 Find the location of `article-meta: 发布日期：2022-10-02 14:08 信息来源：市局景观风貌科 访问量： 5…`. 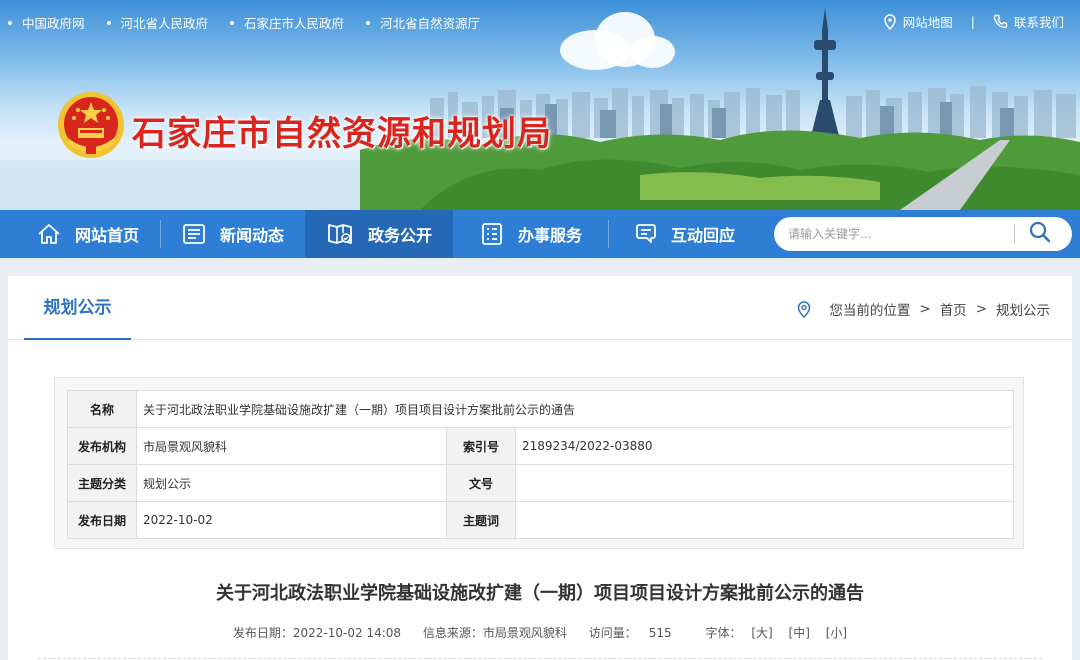

article-meta: 发布日期：2022-10-02 14:08 信息来源：市局景观风貌科 访问量： 5… is located at coordinates (540, 632).